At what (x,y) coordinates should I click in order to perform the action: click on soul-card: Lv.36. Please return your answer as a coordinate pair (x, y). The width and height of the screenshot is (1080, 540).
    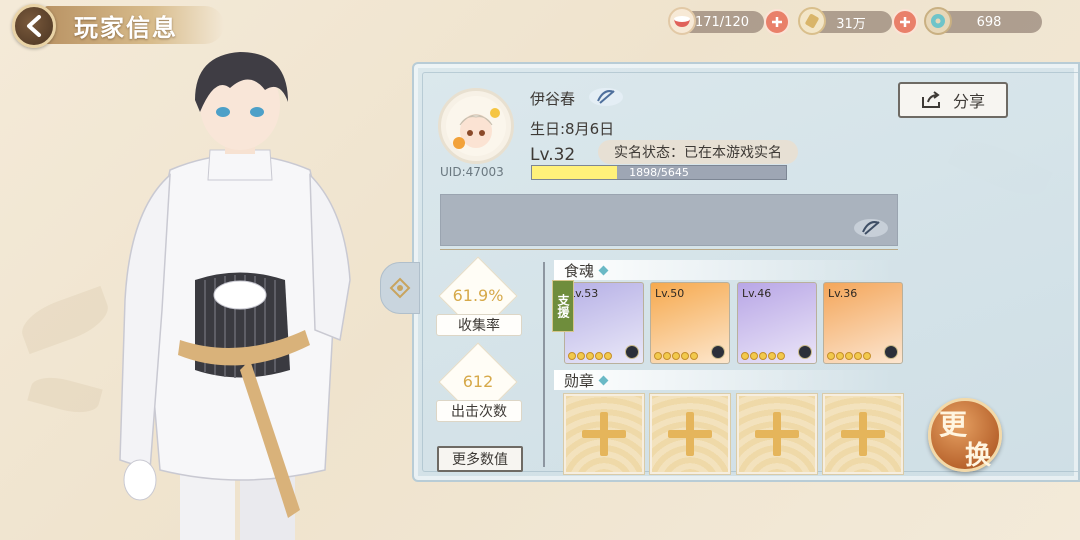
    Looking at the image, I should click on (863, 323).